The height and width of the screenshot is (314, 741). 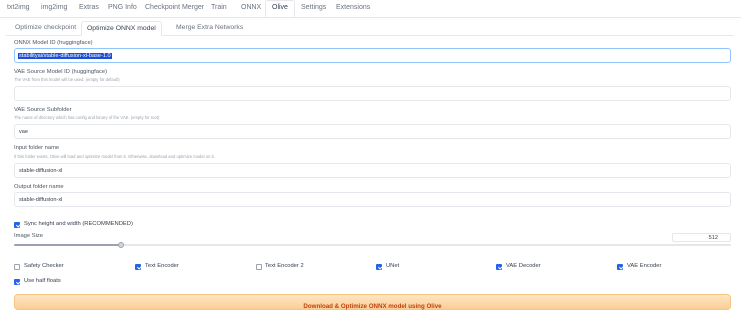 What do you see at coordinates (523, 266) in the screenshot?
I see `vae-decoder-label: VAE Decoder` at bounding box center [523, 266].